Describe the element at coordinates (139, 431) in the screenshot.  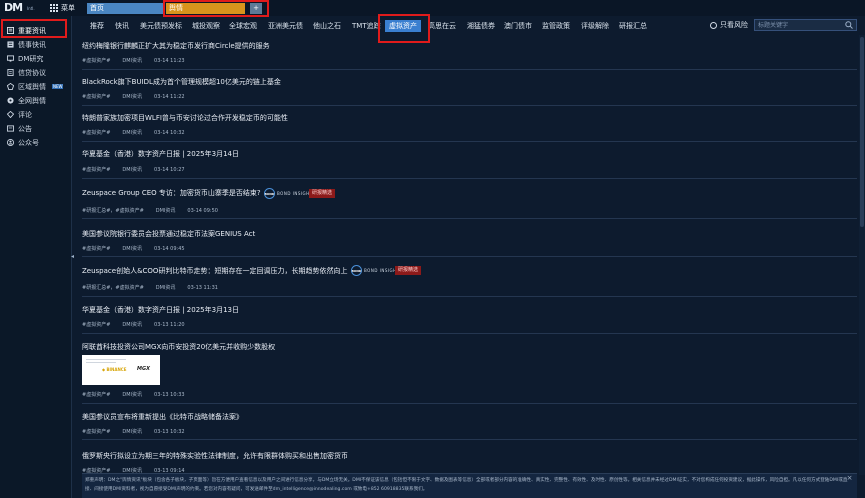
I see `news-meta: #虚拟资产# DMI资讯 03-13 10:32` at that location.